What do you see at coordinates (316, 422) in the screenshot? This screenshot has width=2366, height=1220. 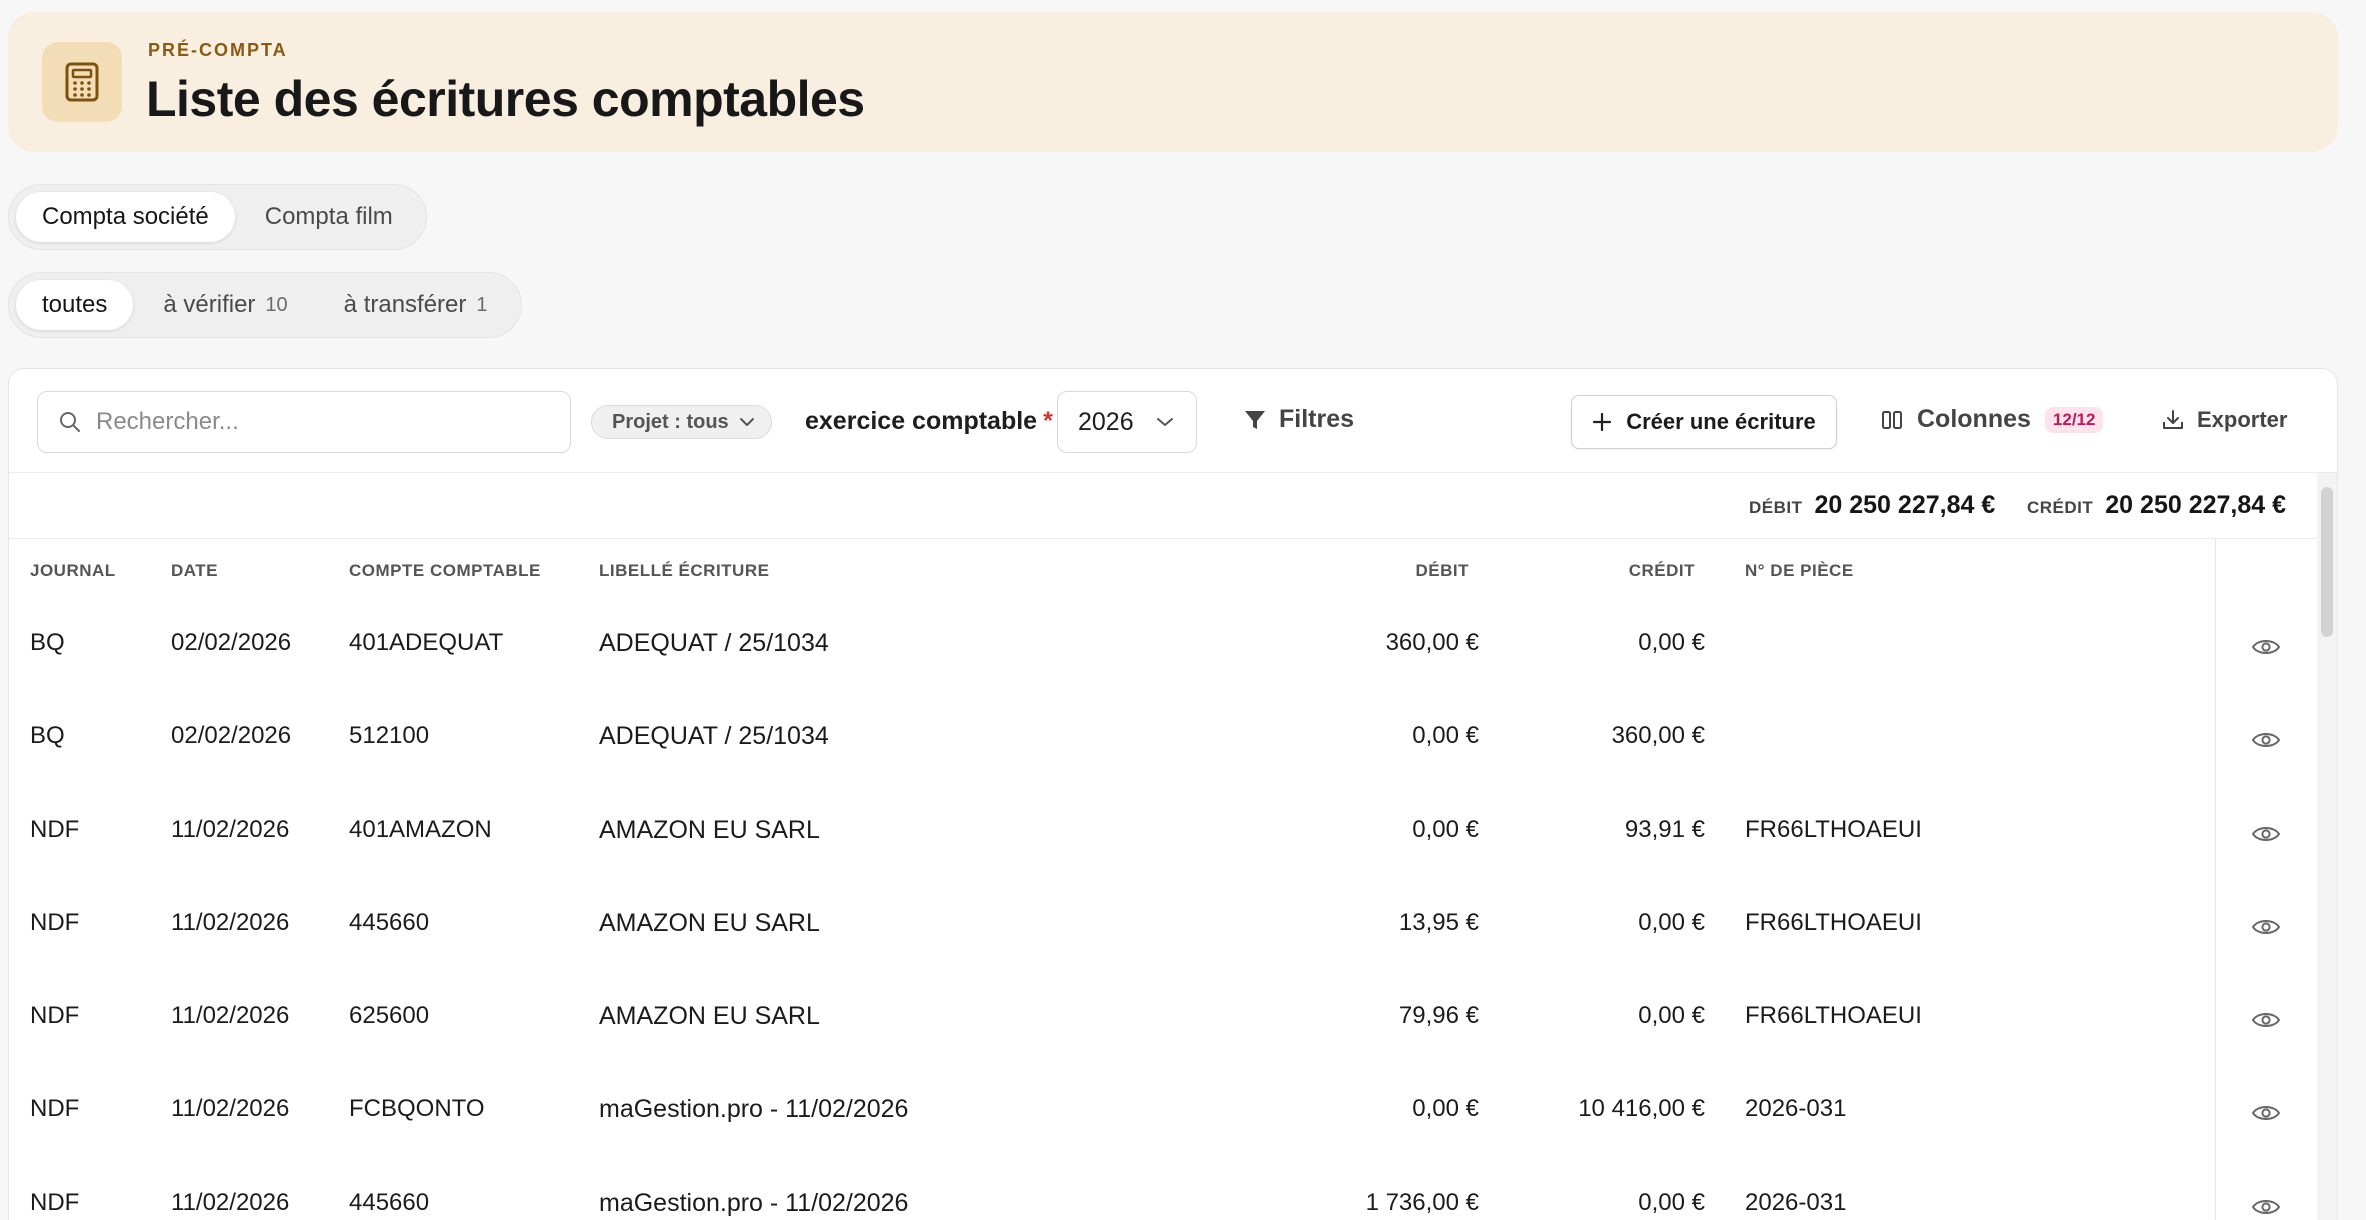 I see `search-input` at bounding box center [316, 422].